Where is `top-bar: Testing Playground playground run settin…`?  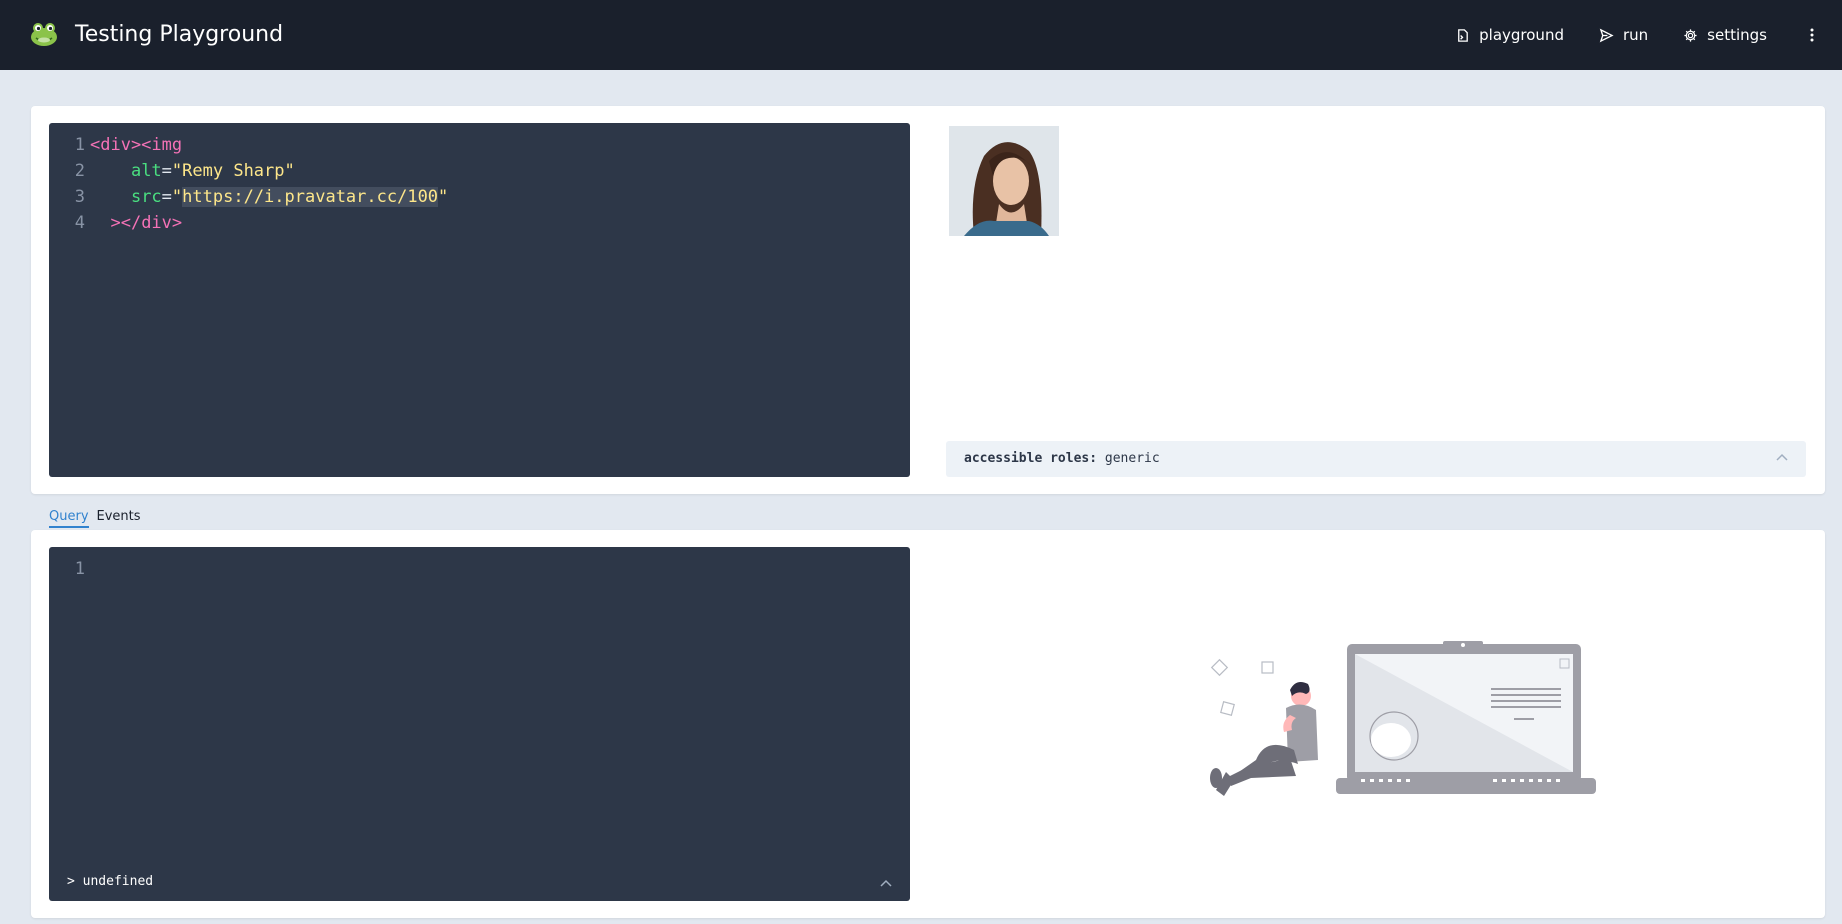 top-bar: Testing Playground playground run settin… is located at coordinates (921, 35).